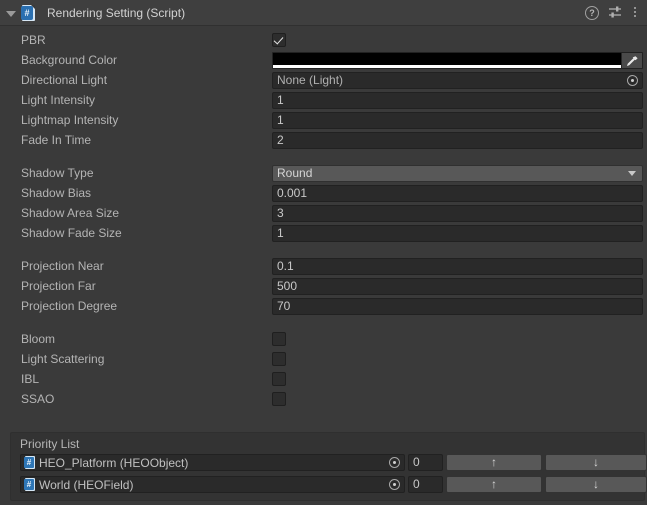  Describe the element at coordinates (323, 399) in the screenshot. I see `row-ssao: SSAO` at that location.